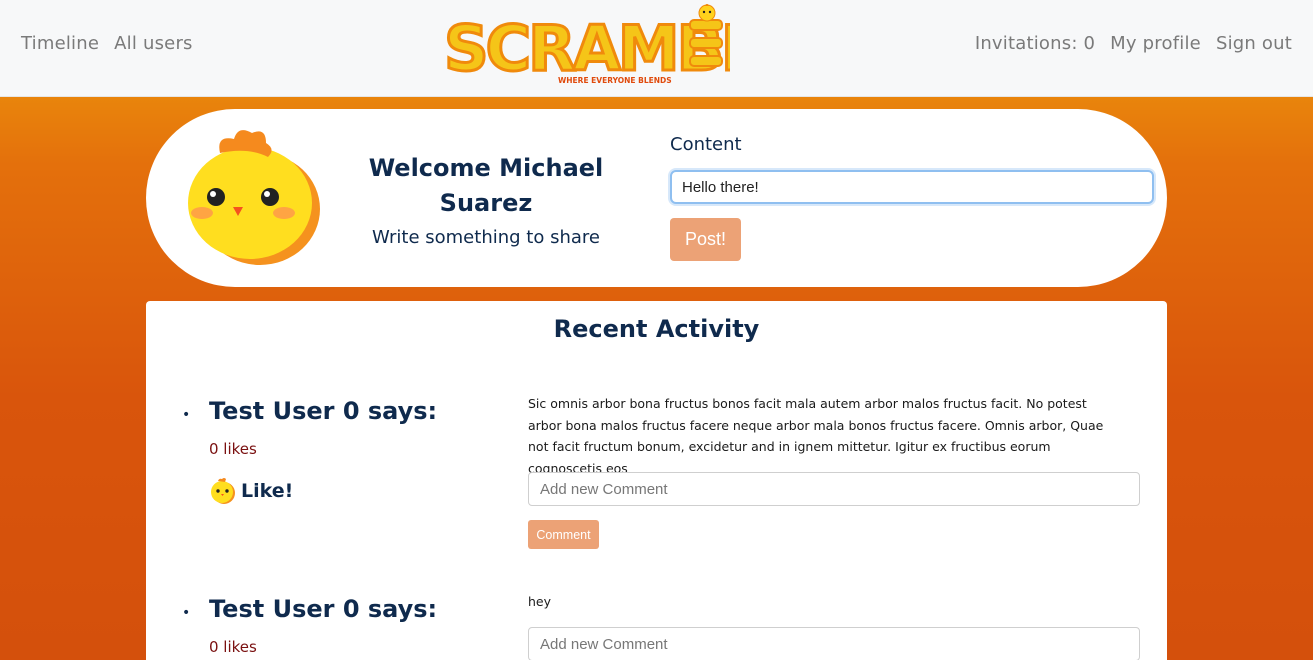 The image size is (1313, 660). What do you see at coordinates (153, 43) in the screenshot?
I see `nav-link-all-users: All users` at bounding box center [153, 43].